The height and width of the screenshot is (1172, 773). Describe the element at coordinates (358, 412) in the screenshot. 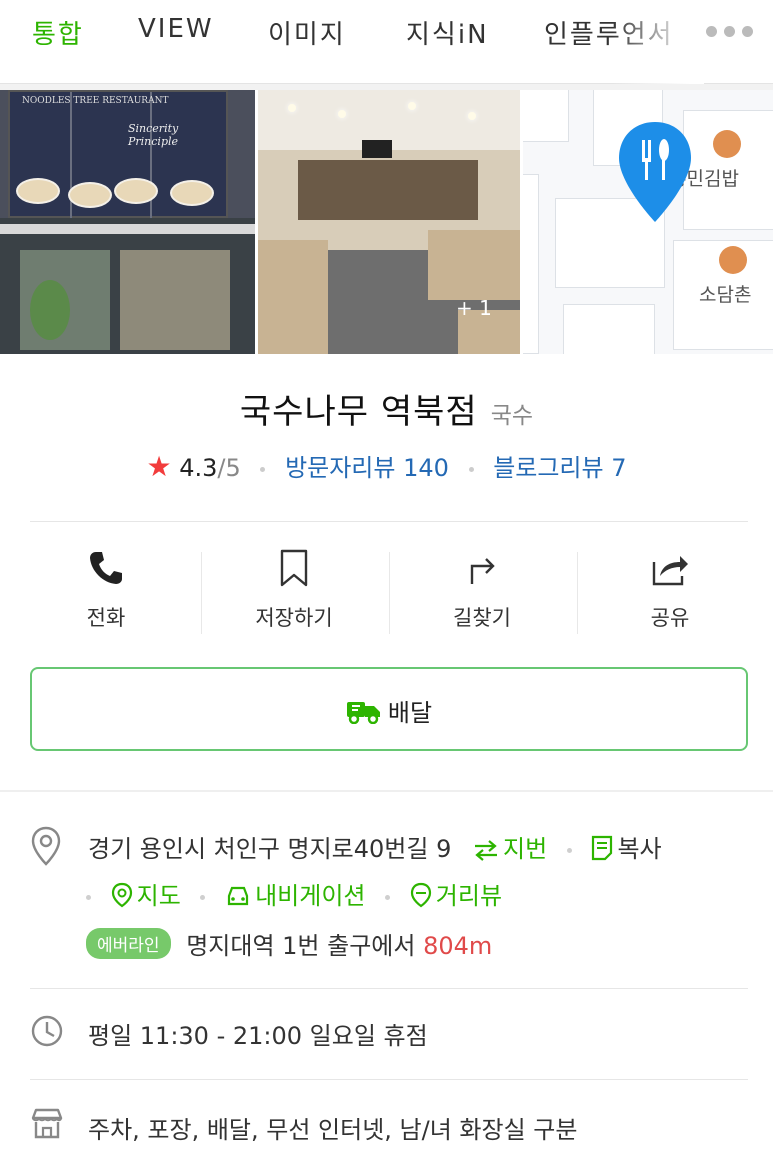

I see `place-name: 국수나무 역북점` at that location.